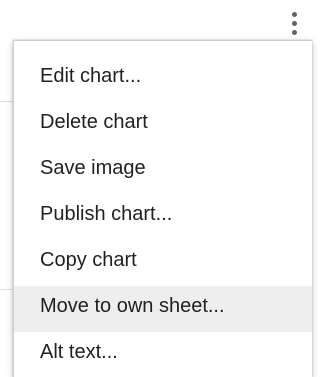 Image resolution: width=320 pixels, height=377 pixels. What do you see at coordinates (163, 125) in the screenshot?
I see `menu-item-delete-chart: Delete chart` at bounding box center [163, 125].